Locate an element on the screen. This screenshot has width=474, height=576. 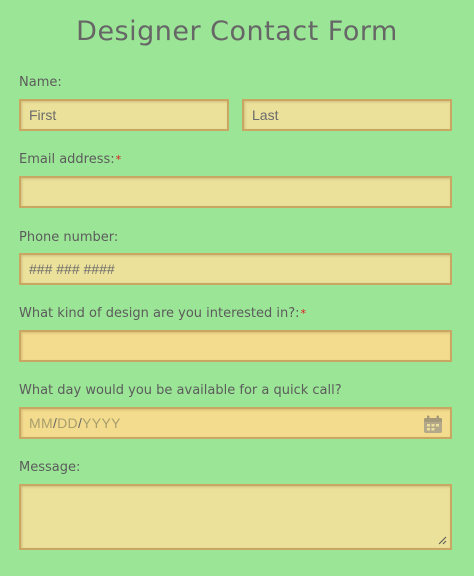
design-field is located at coordinates (235, 346).